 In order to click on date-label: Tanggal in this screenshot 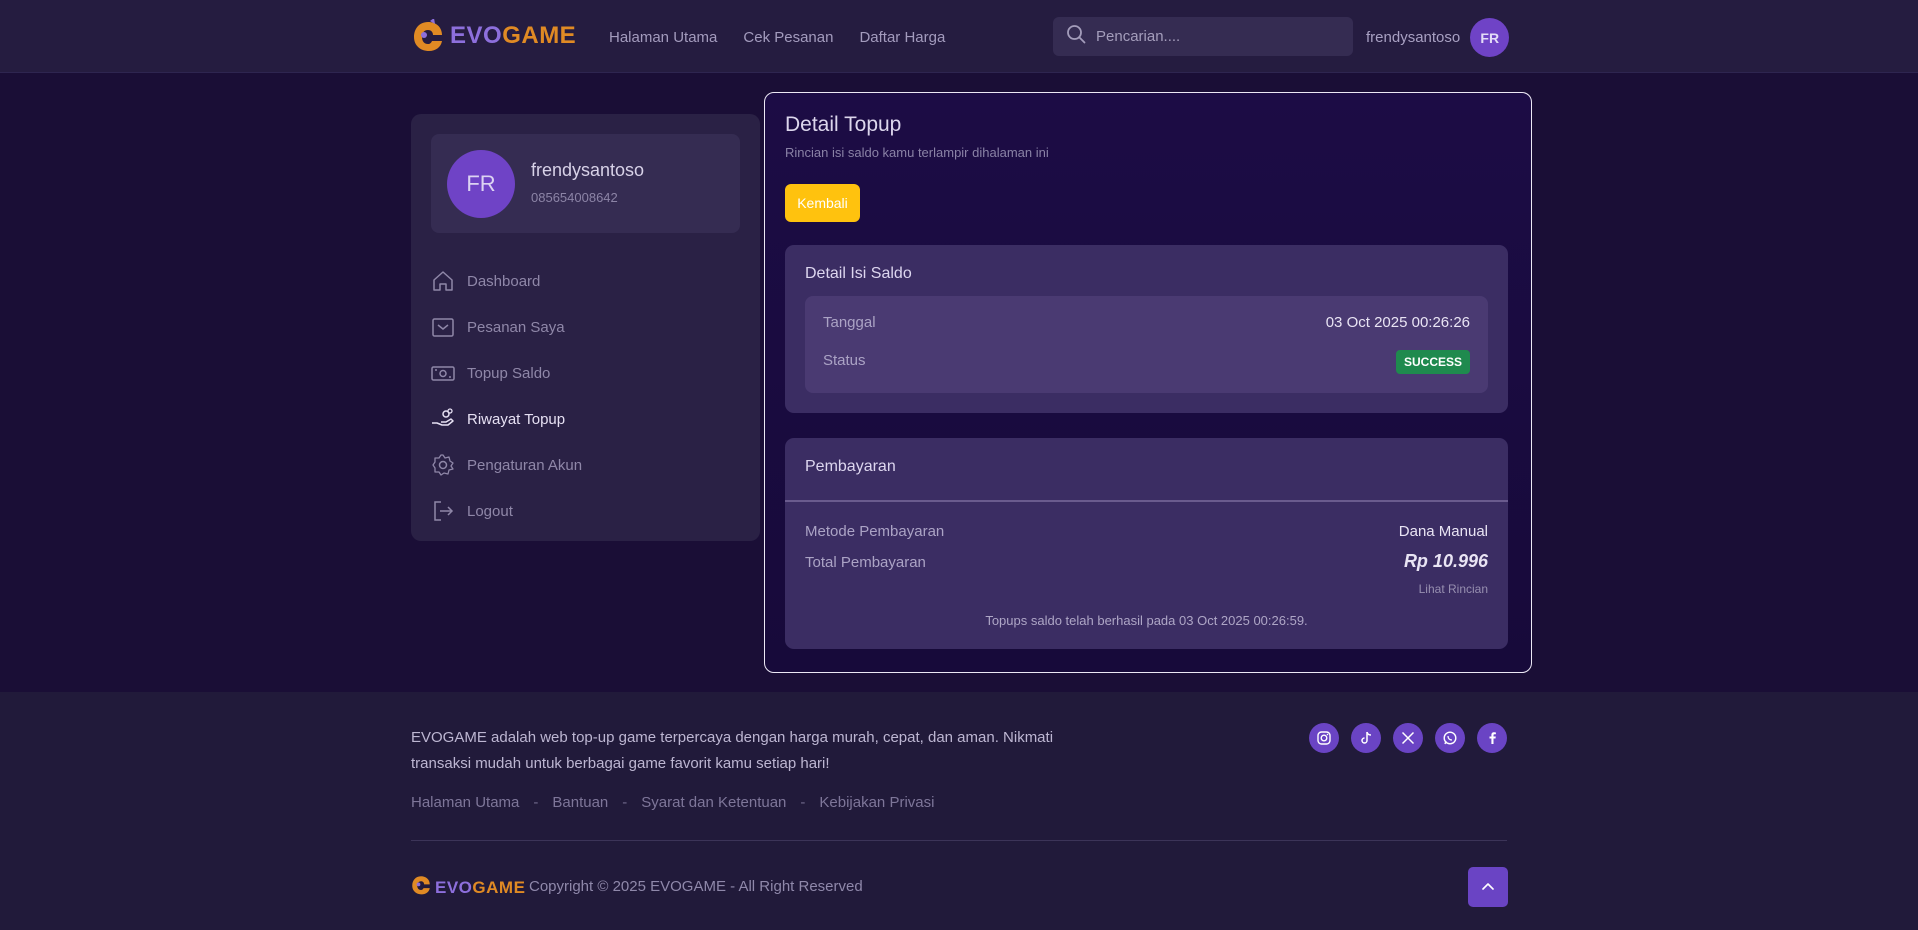, I will do `click(849, 322)`.